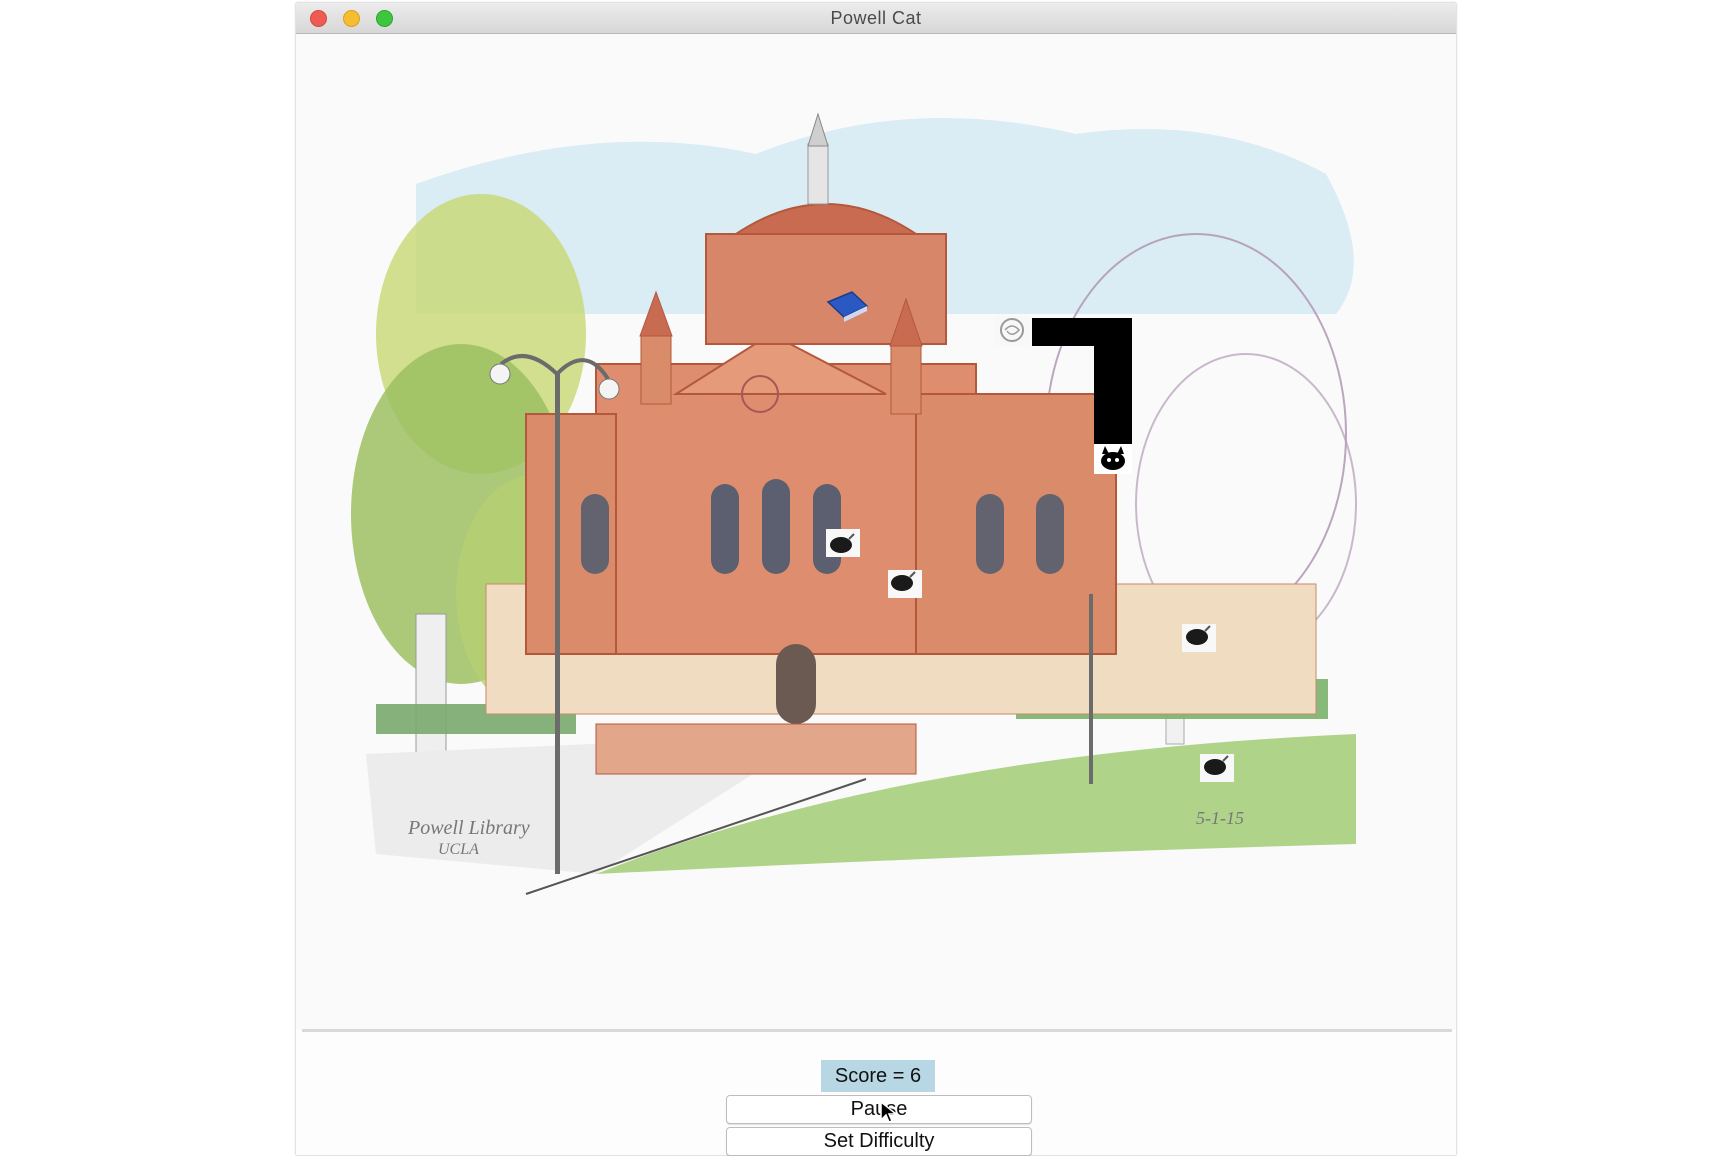 The height and width of the screenshot is (1156, 1728). I want to click on panel-divider, so click(877, 1030).